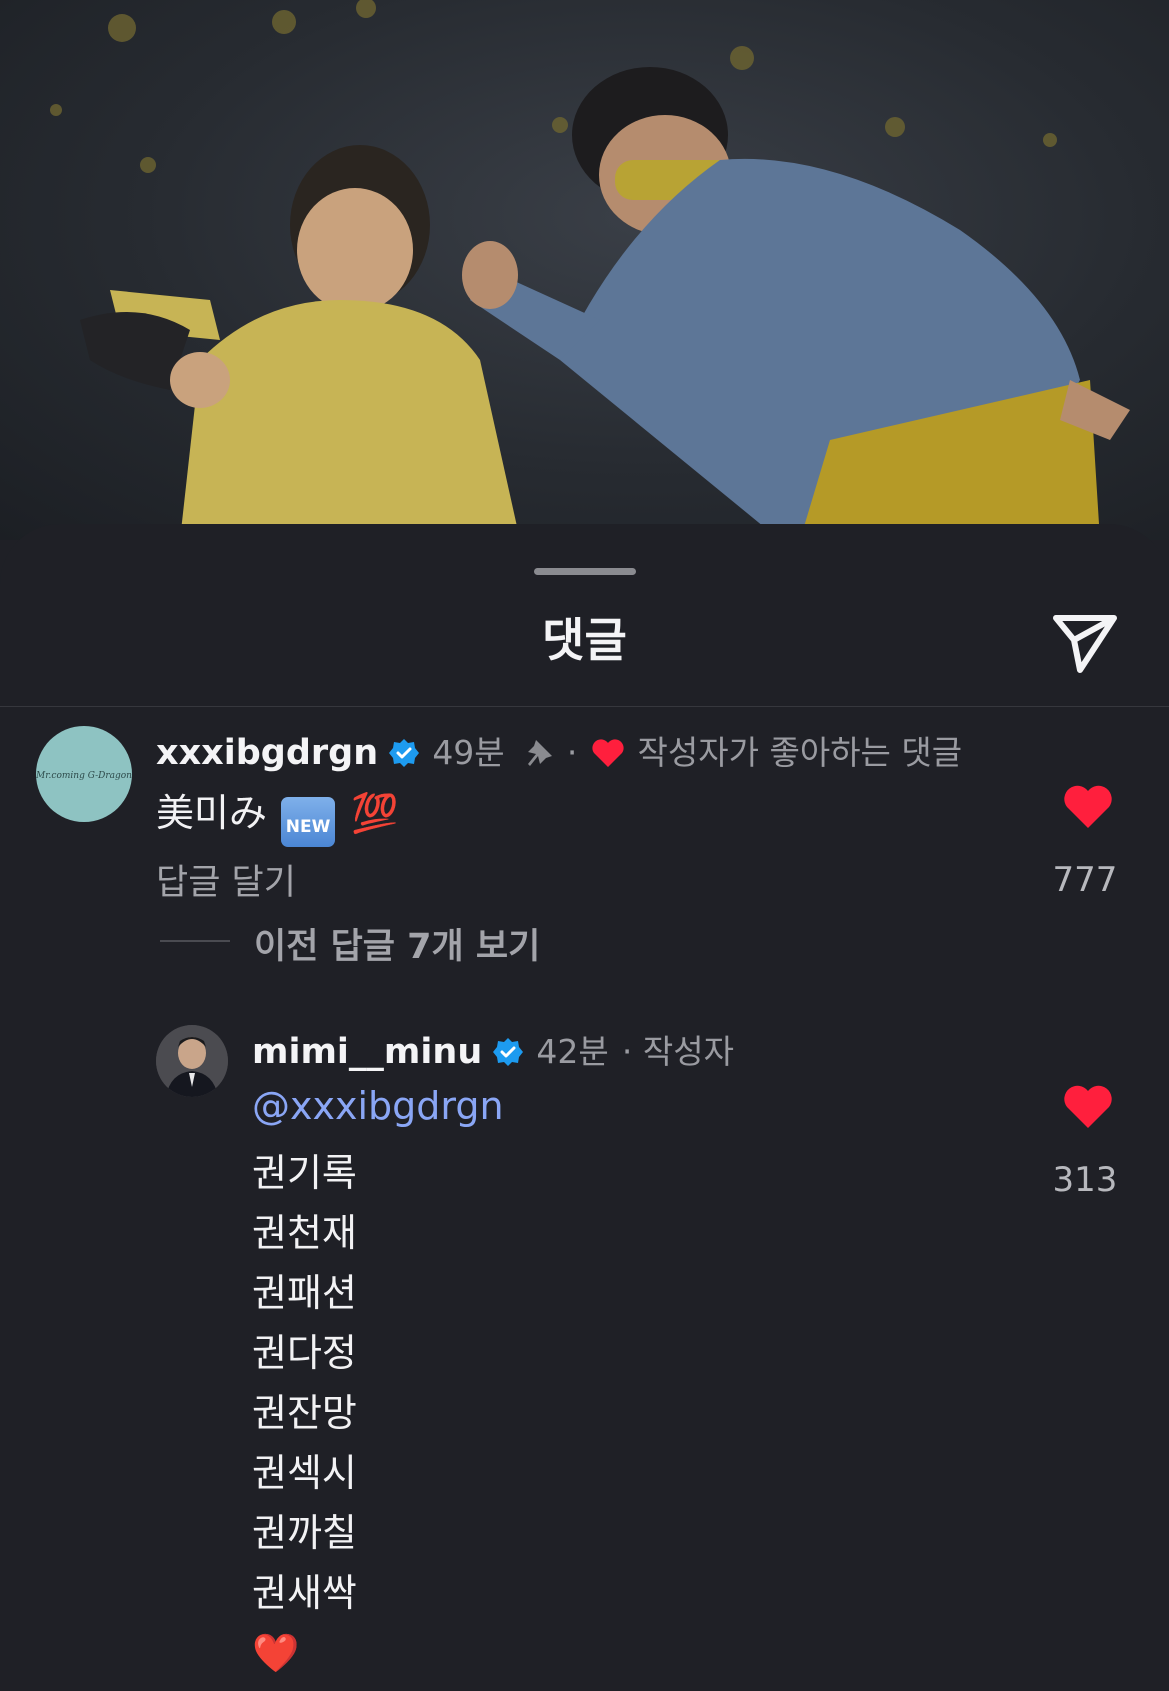 The width and height of the screenshot is (1169, 1691). Describe the element at coordinates (468, 752) in the screenshot. I see `comment-time: 49분` at that location.